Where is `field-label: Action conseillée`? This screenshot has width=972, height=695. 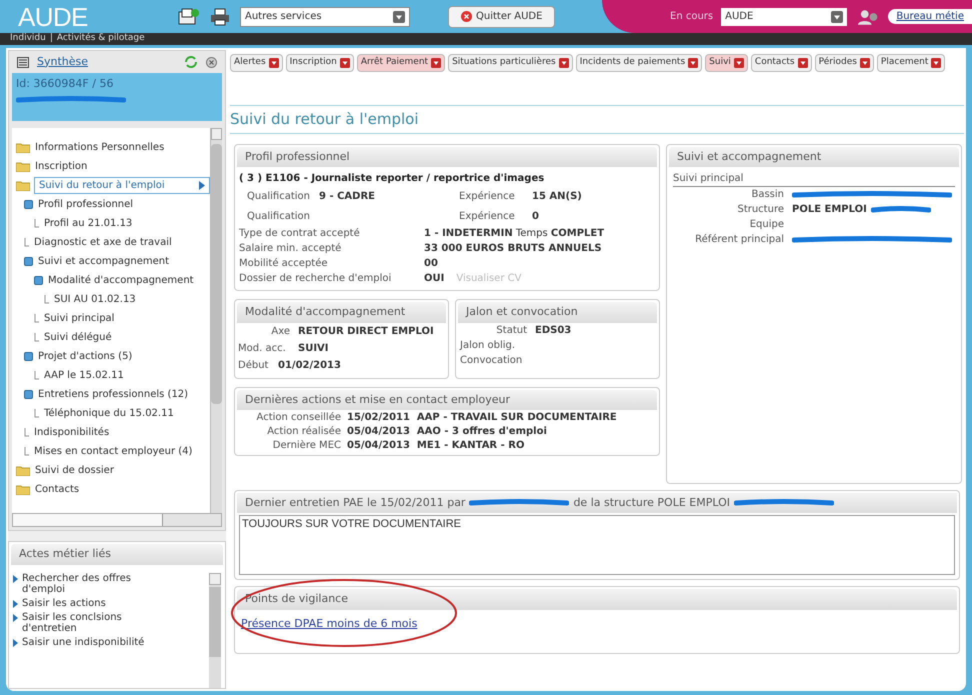
field-label: Action conseillée is located at coordinates (299, 417).